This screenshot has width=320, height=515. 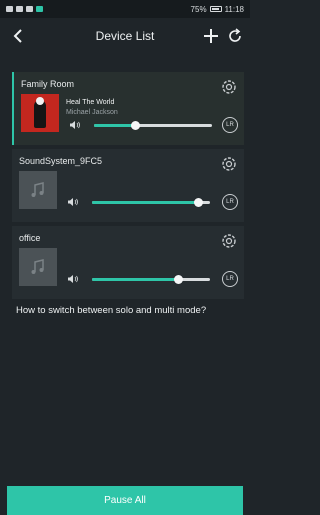 I want to click on track-artist: Michael Jackson, so click(x=92, y=112).